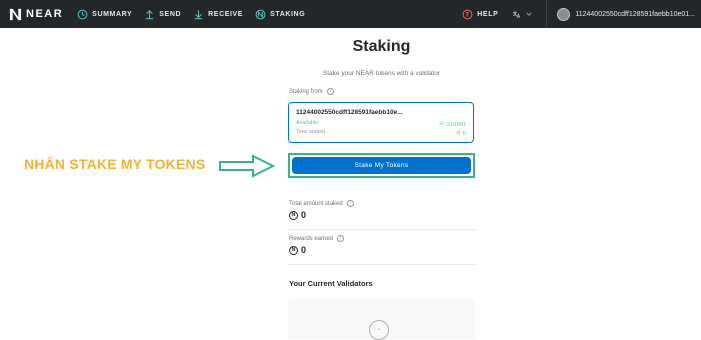 The width and height of the screenshot is (701, 340). Describe the element at coordinates (316, 203) in the screenshot. I see `total-amount-staked-label: Total amount staked` at that location.